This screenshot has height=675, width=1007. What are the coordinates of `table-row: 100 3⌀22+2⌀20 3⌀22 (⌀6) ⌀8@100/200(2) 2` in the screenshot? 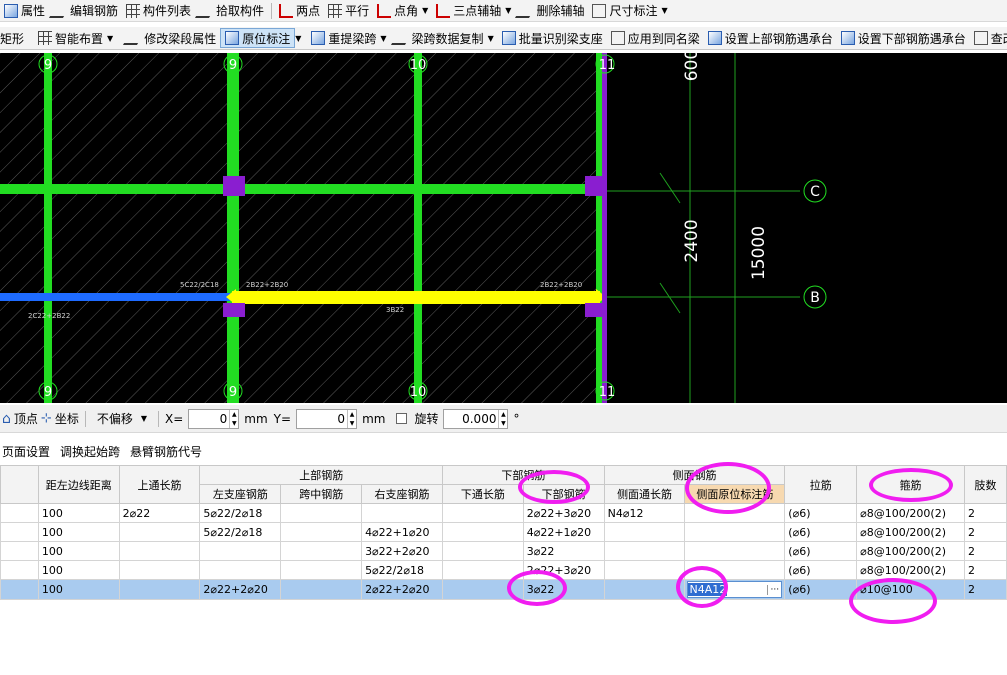 It's located at (503, 551).